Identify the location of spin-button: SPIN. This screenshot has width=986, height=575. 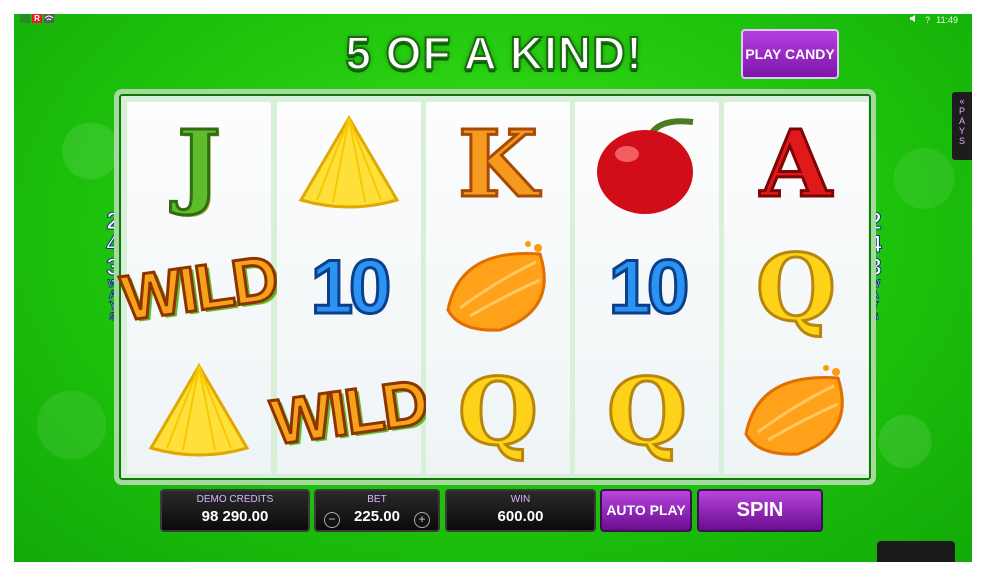
(760, 510).